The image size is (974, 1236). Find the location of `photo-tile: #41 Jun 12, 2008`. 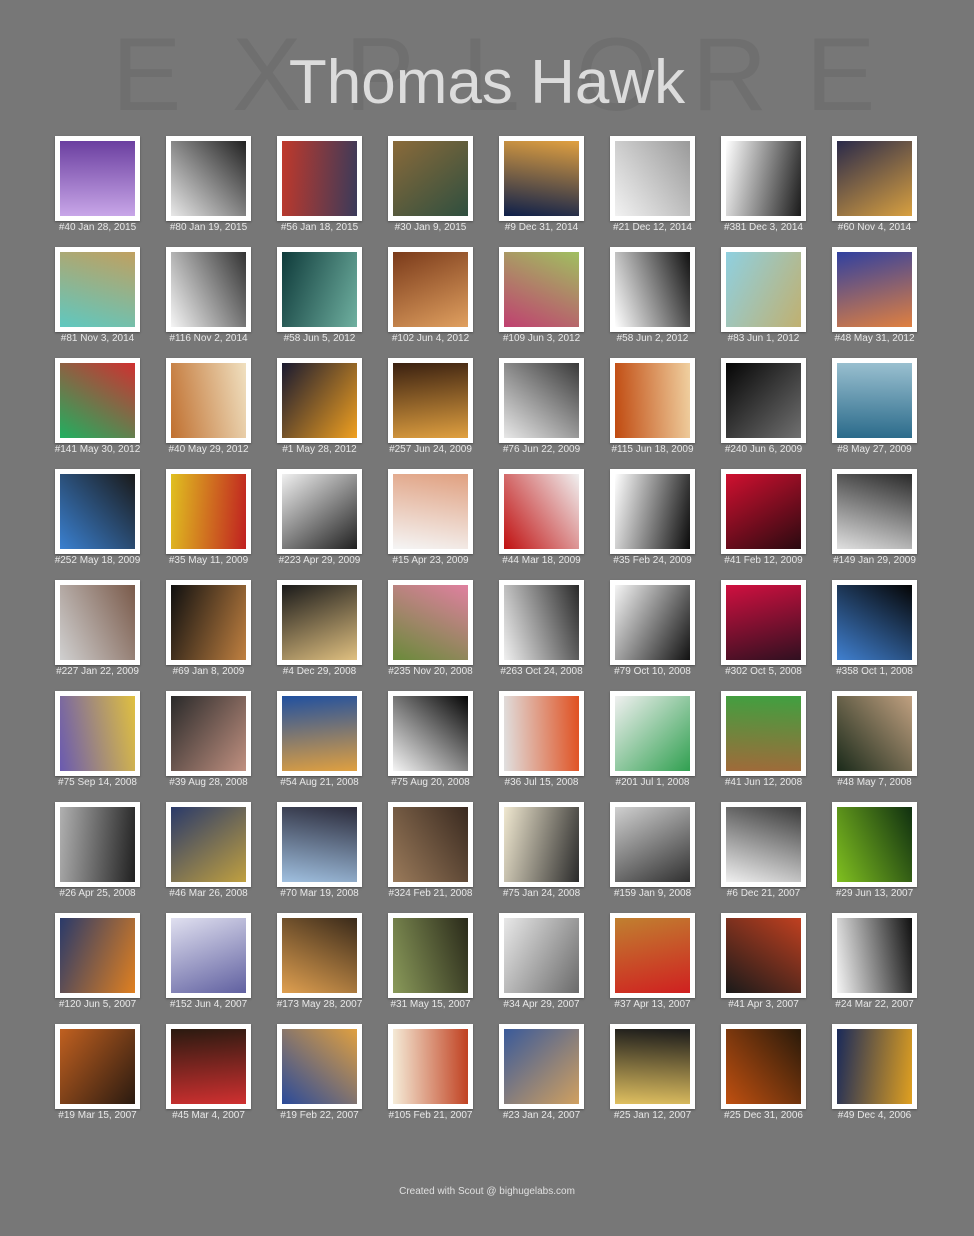

photo-tile: #41 Jun 12, 2008 is located at coordinates (763, 741).